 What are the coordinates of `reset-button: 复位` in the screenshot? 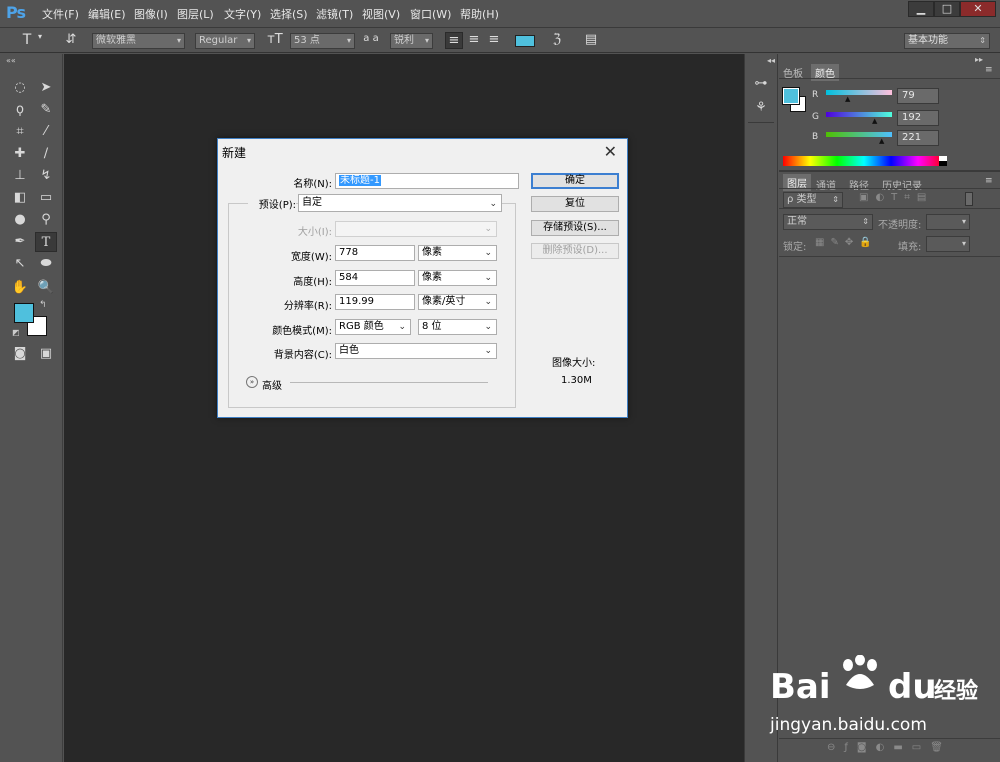 It's located at (575, 204).